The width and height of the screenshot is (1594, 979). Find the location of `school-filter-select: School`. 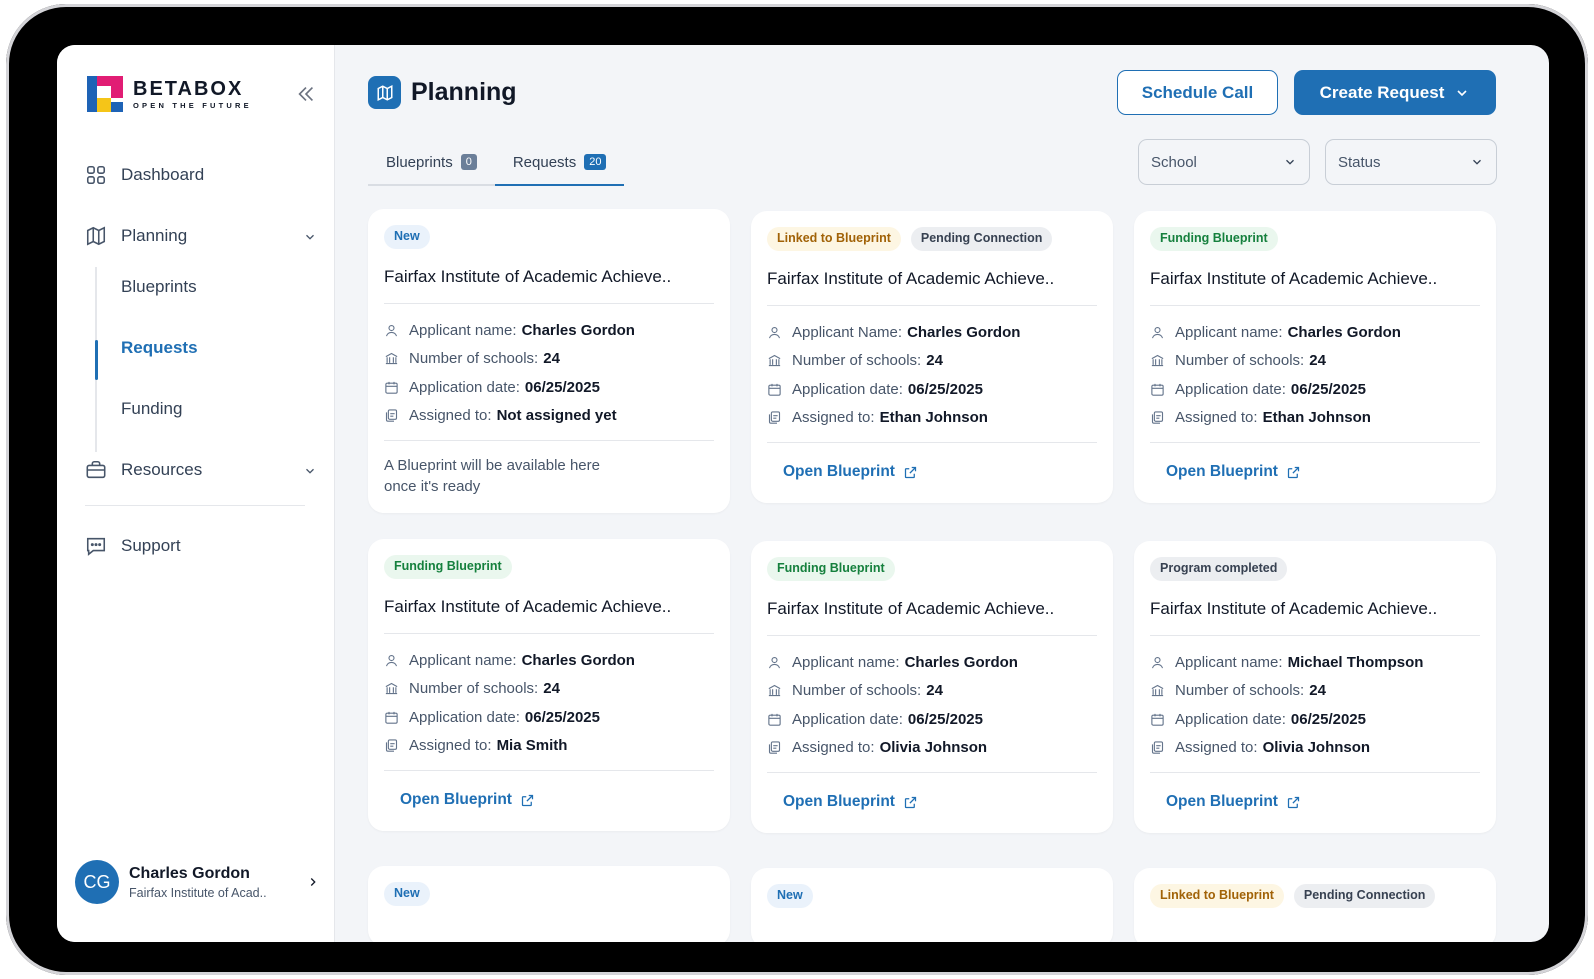

school-filter-select: School is located at coordinates (1224, 162).